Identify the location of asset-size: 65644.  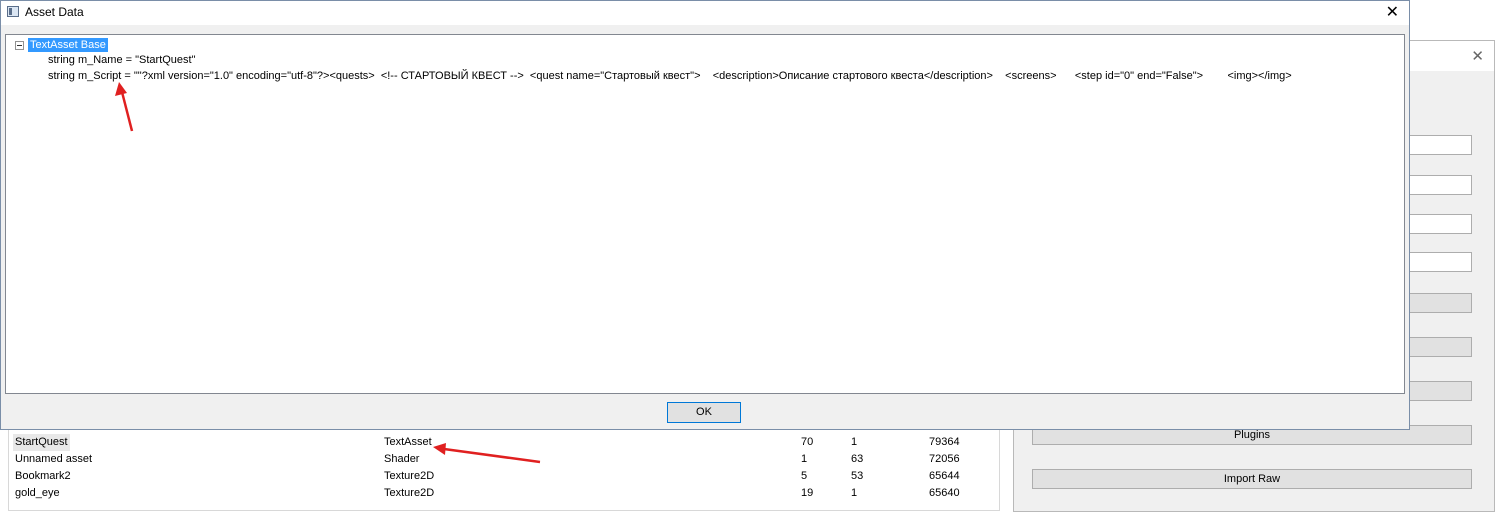
(944, 476).